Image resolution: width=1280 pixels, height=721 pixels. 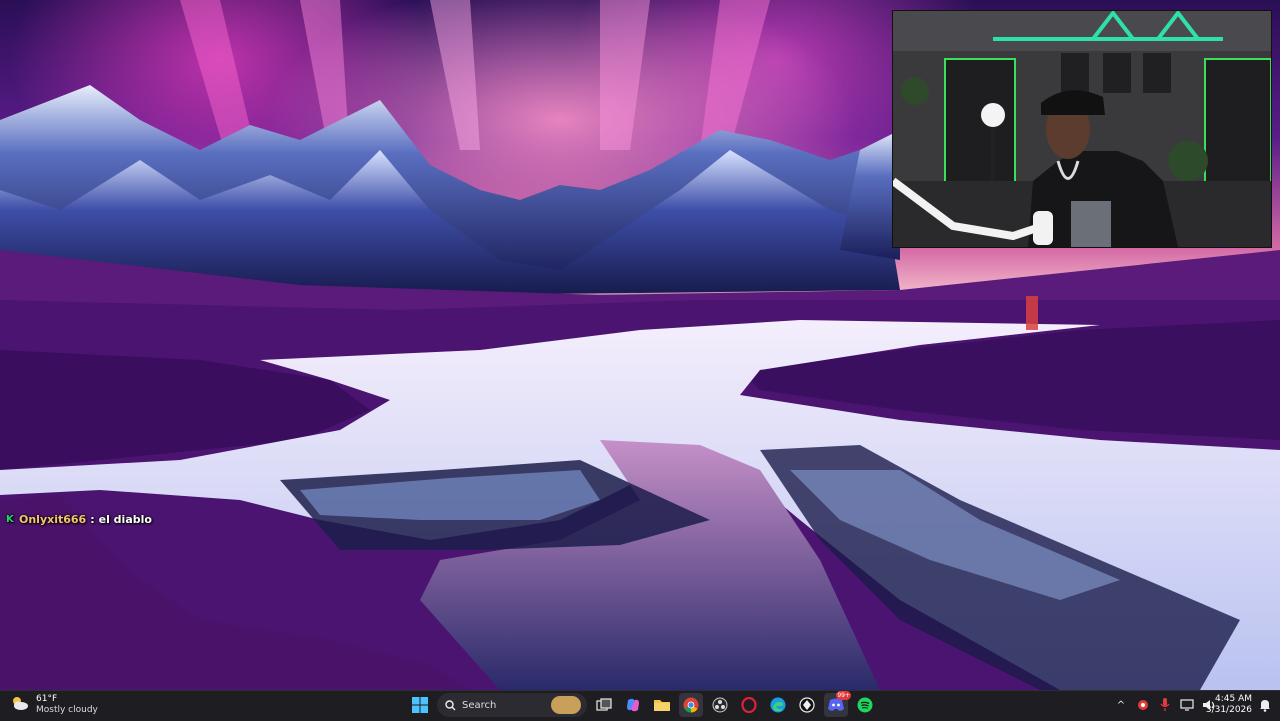 I want to click on edge-icon, so click(x=778, y=705).